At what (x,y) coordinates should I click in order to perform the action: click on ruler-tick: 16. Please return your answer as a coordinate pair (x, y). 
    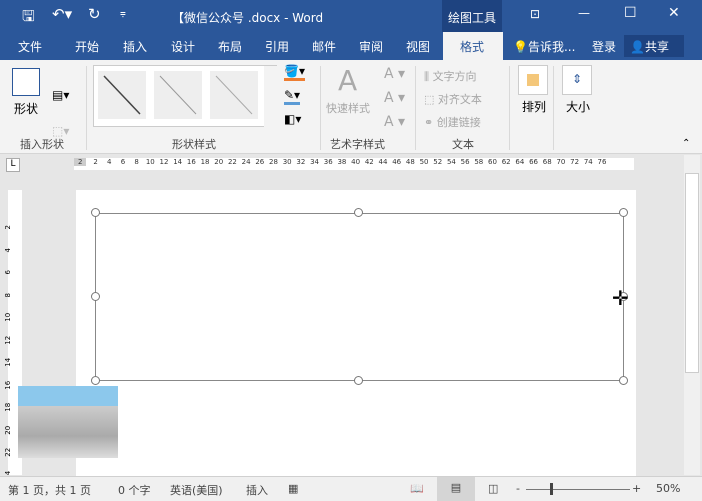
    Looking at the image, I should click on (191, 162).